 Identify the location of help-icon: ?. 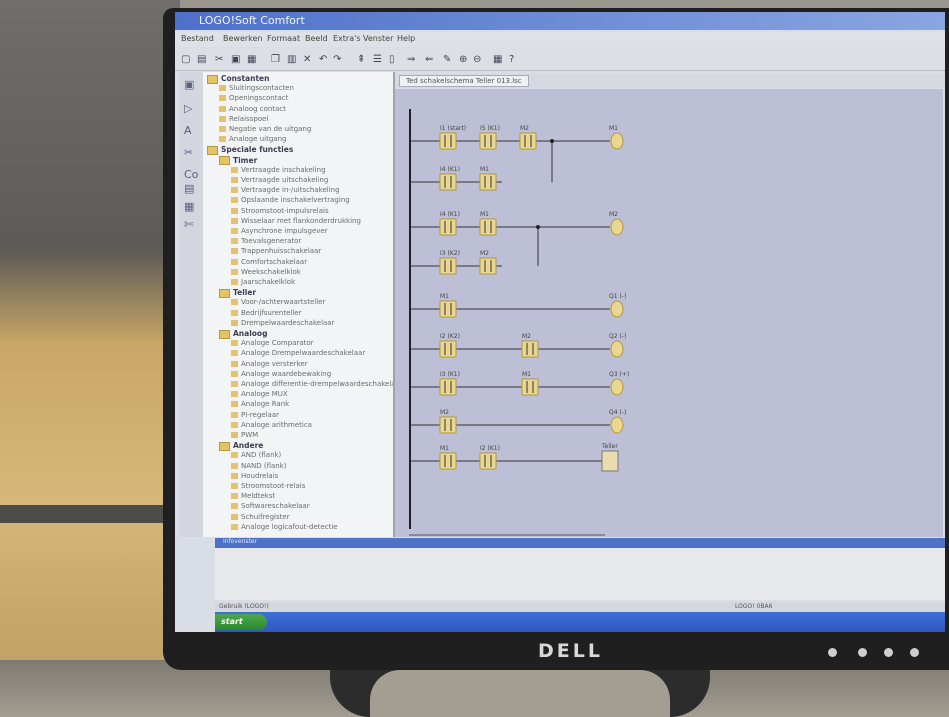
(511, 59).